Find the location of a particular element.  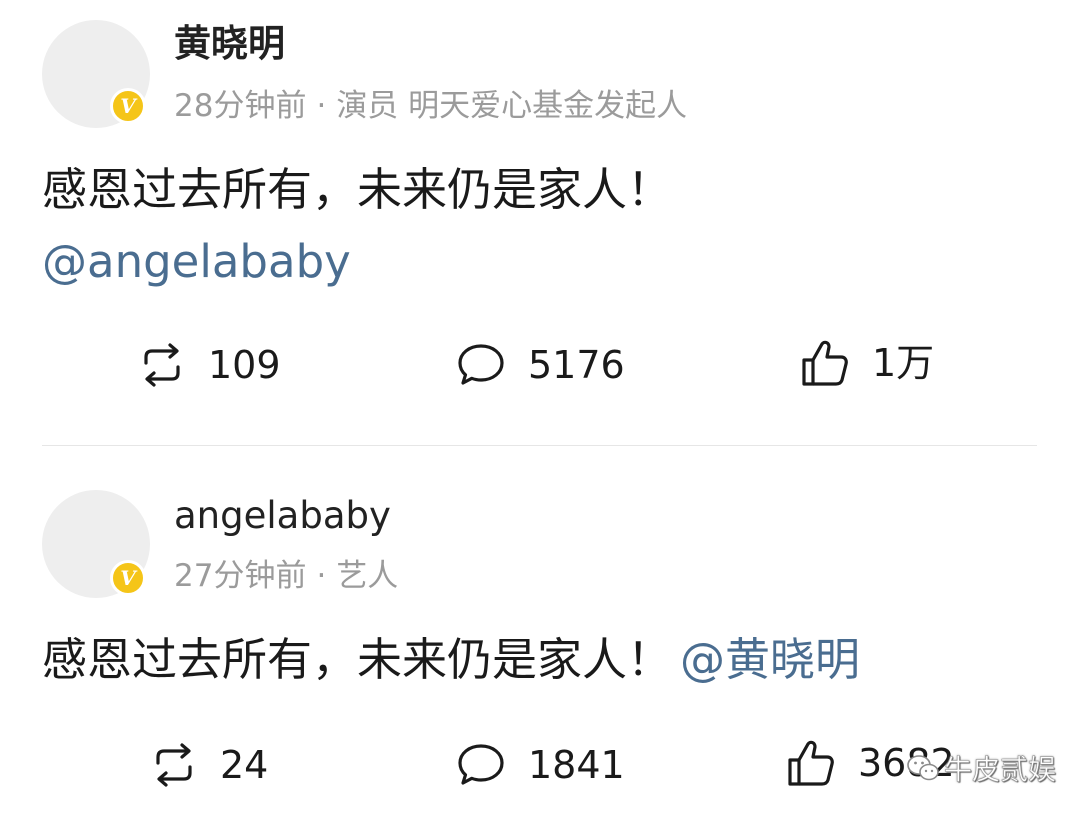

post-meta: 28分钟前 · 演员 明天爱心基金发起人 is located at coordinates (430, 106).